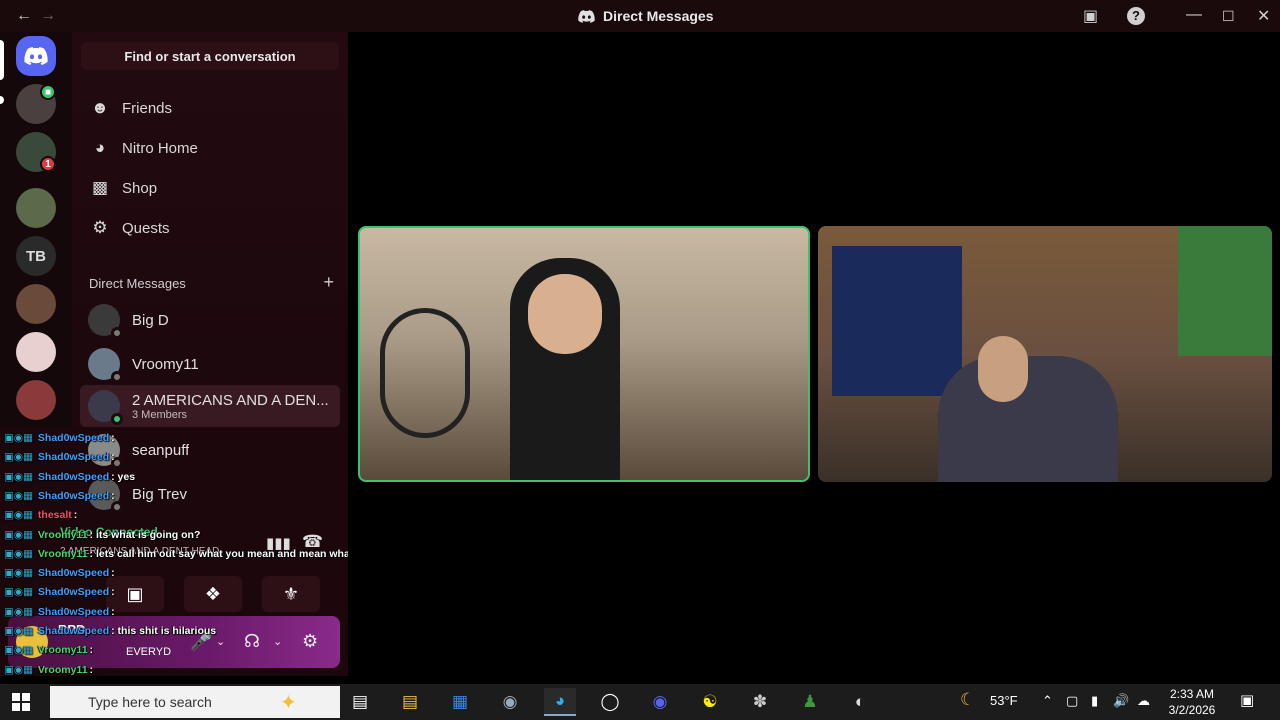 Image resolution: width=1280 pixels, height=720 pixels. I want to click on member-count: 3 Members, so click(160, 414).